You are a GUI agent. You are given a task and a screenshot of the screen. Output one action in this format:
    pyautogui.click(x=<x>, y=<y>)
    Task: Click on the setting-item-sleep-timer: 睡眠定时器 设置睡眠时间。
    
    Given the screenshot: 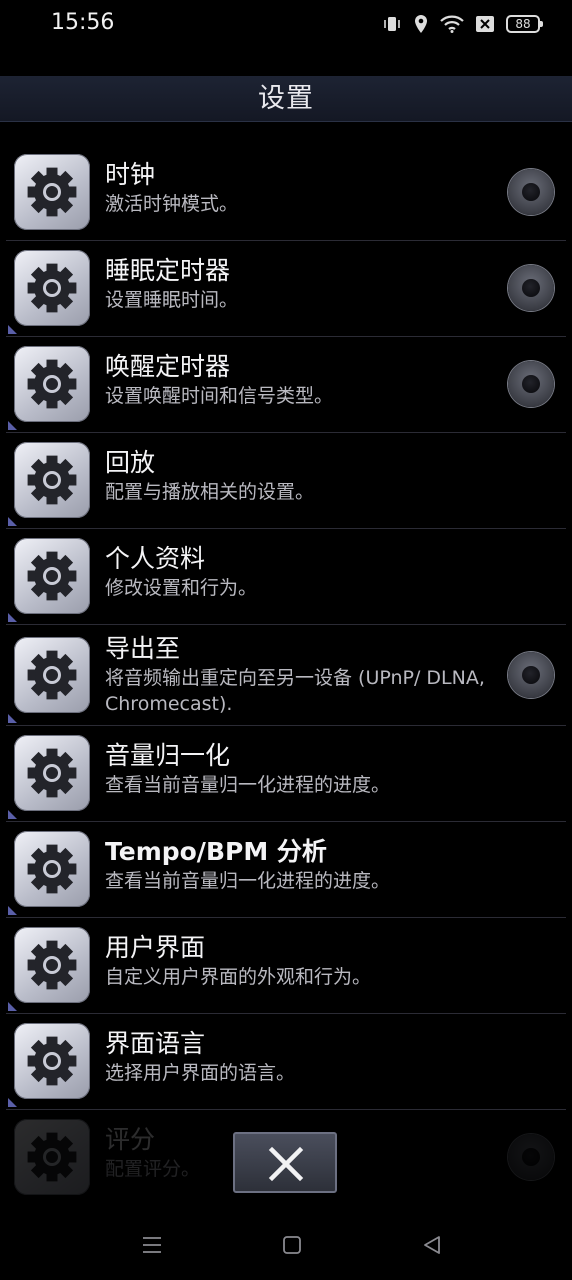 What is the action you would take?
    pyautogui.click(x=286, y=289)
    